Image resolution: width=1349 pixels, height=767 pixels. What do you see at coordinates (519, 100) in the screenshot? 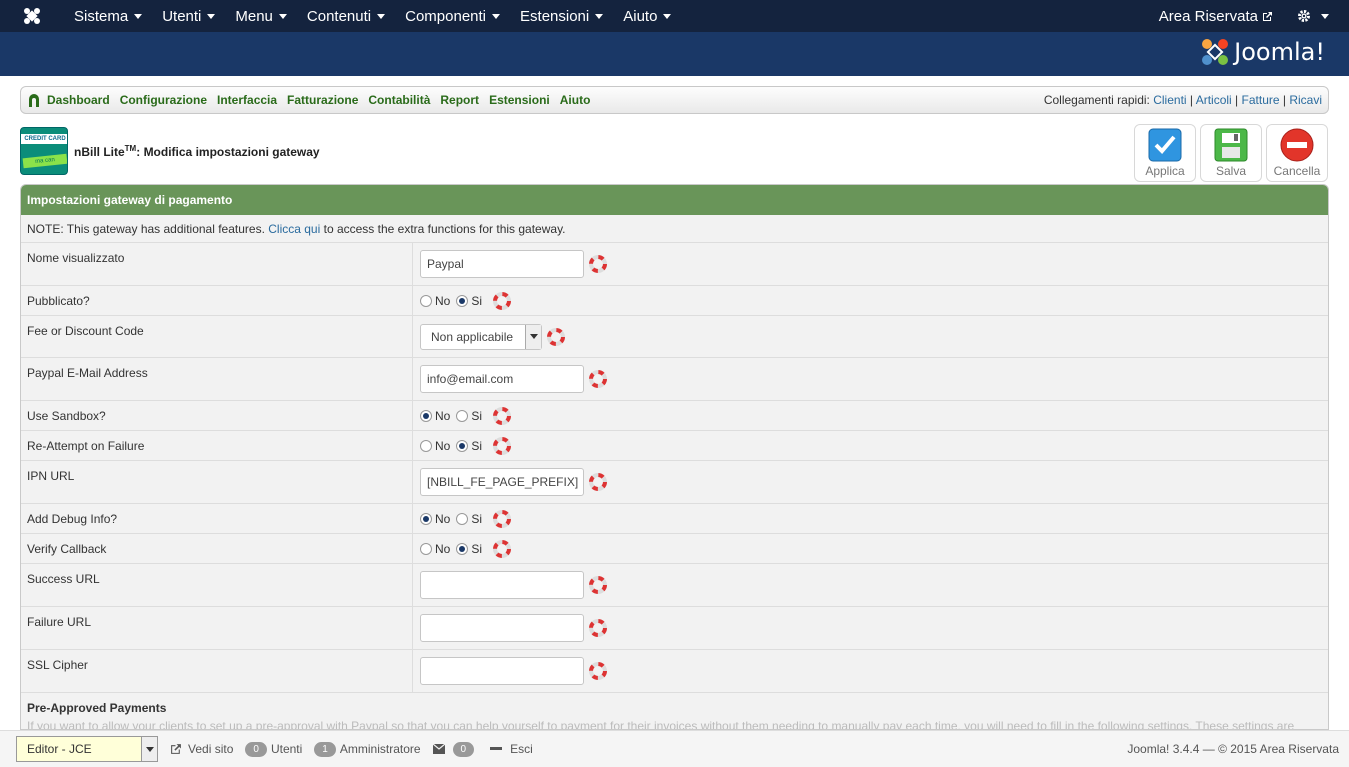
I see `nbill-menu-estensioni: Estensioni` at bounding box center [519, 100].